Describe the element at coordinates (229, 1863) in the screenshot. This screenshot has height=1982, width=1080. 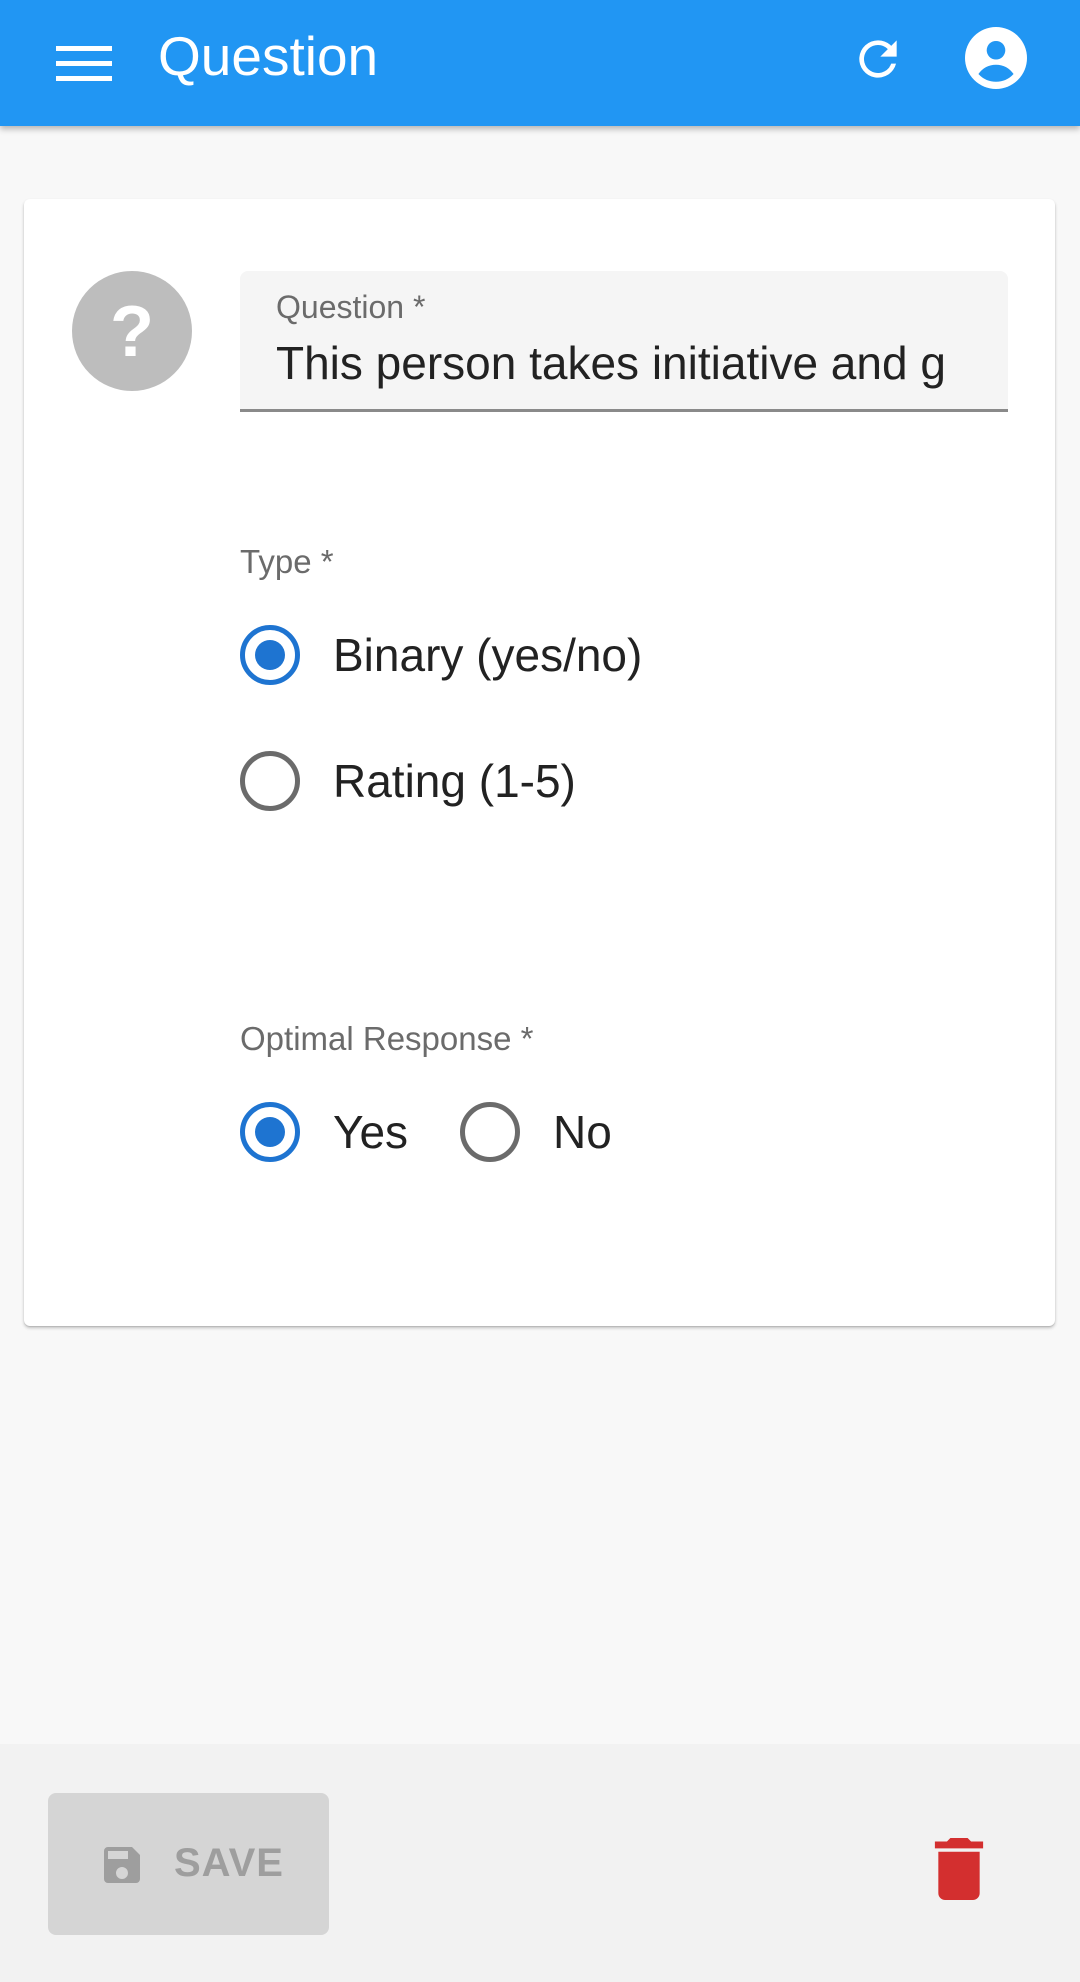
I see `save-button-label: SAVE` at that location.